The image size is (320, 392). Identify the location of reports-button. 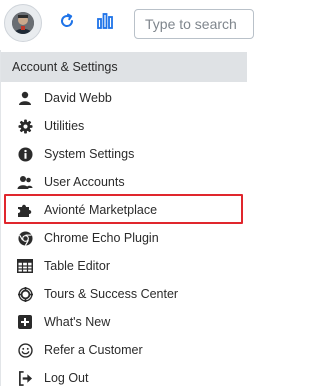
(105, 23).